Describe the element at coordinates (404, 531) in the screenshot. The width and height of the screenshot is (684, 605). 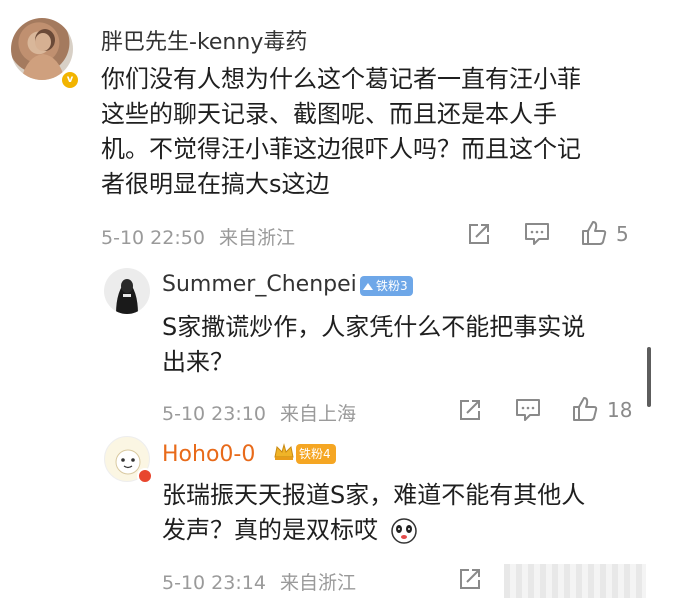
I see `panda-emoji-icon` at that location.